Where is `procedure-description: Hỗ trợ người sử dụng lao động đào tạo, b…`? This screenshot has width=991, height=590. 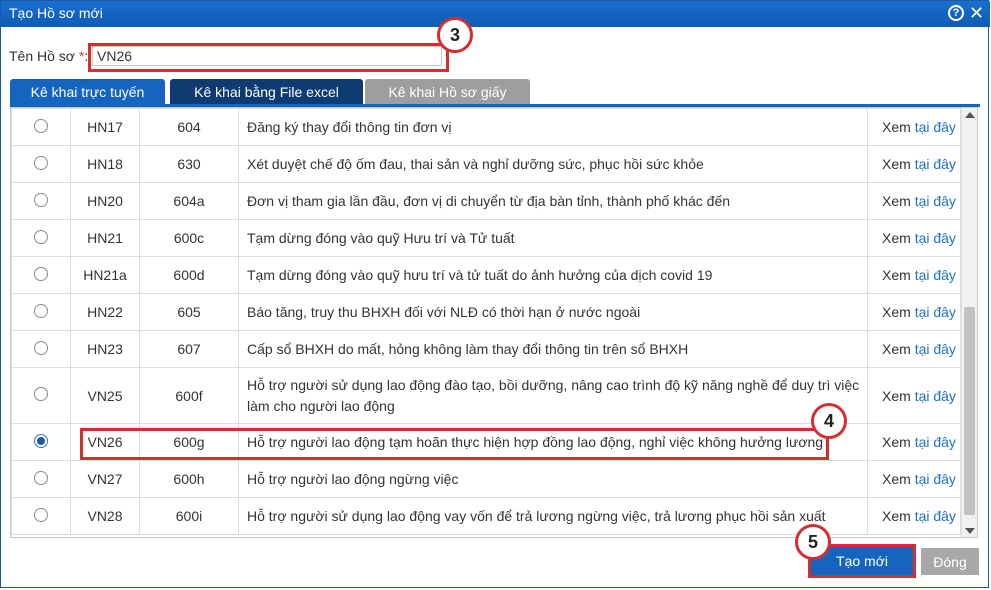
procedure-description: Hỗ trợ người sử dụng lao động đào tạo, b… is located at coordinates (553, 395).